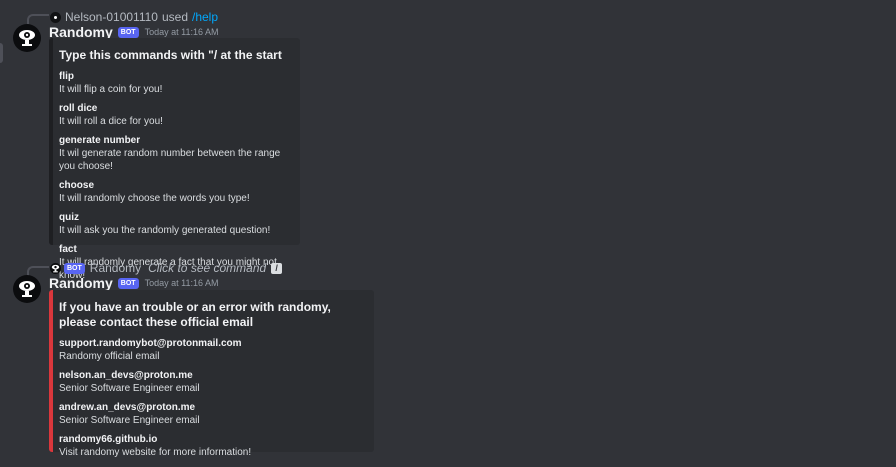  What do you see at coordinates (100, 140) in the screenshot?
I see `field-name: generate number` at bounding box center [100, 140].